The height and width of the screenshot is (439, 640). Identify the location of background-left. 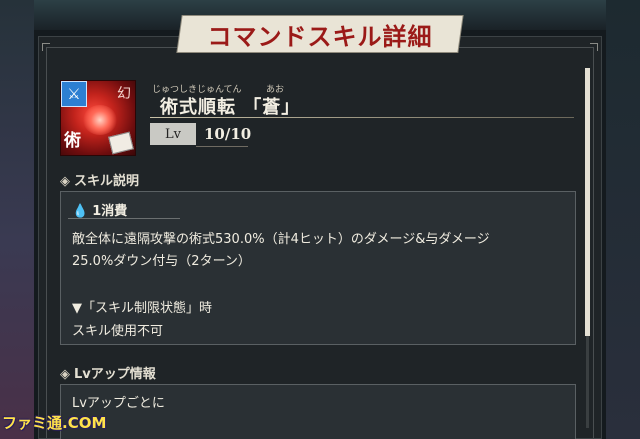
(17, 219).